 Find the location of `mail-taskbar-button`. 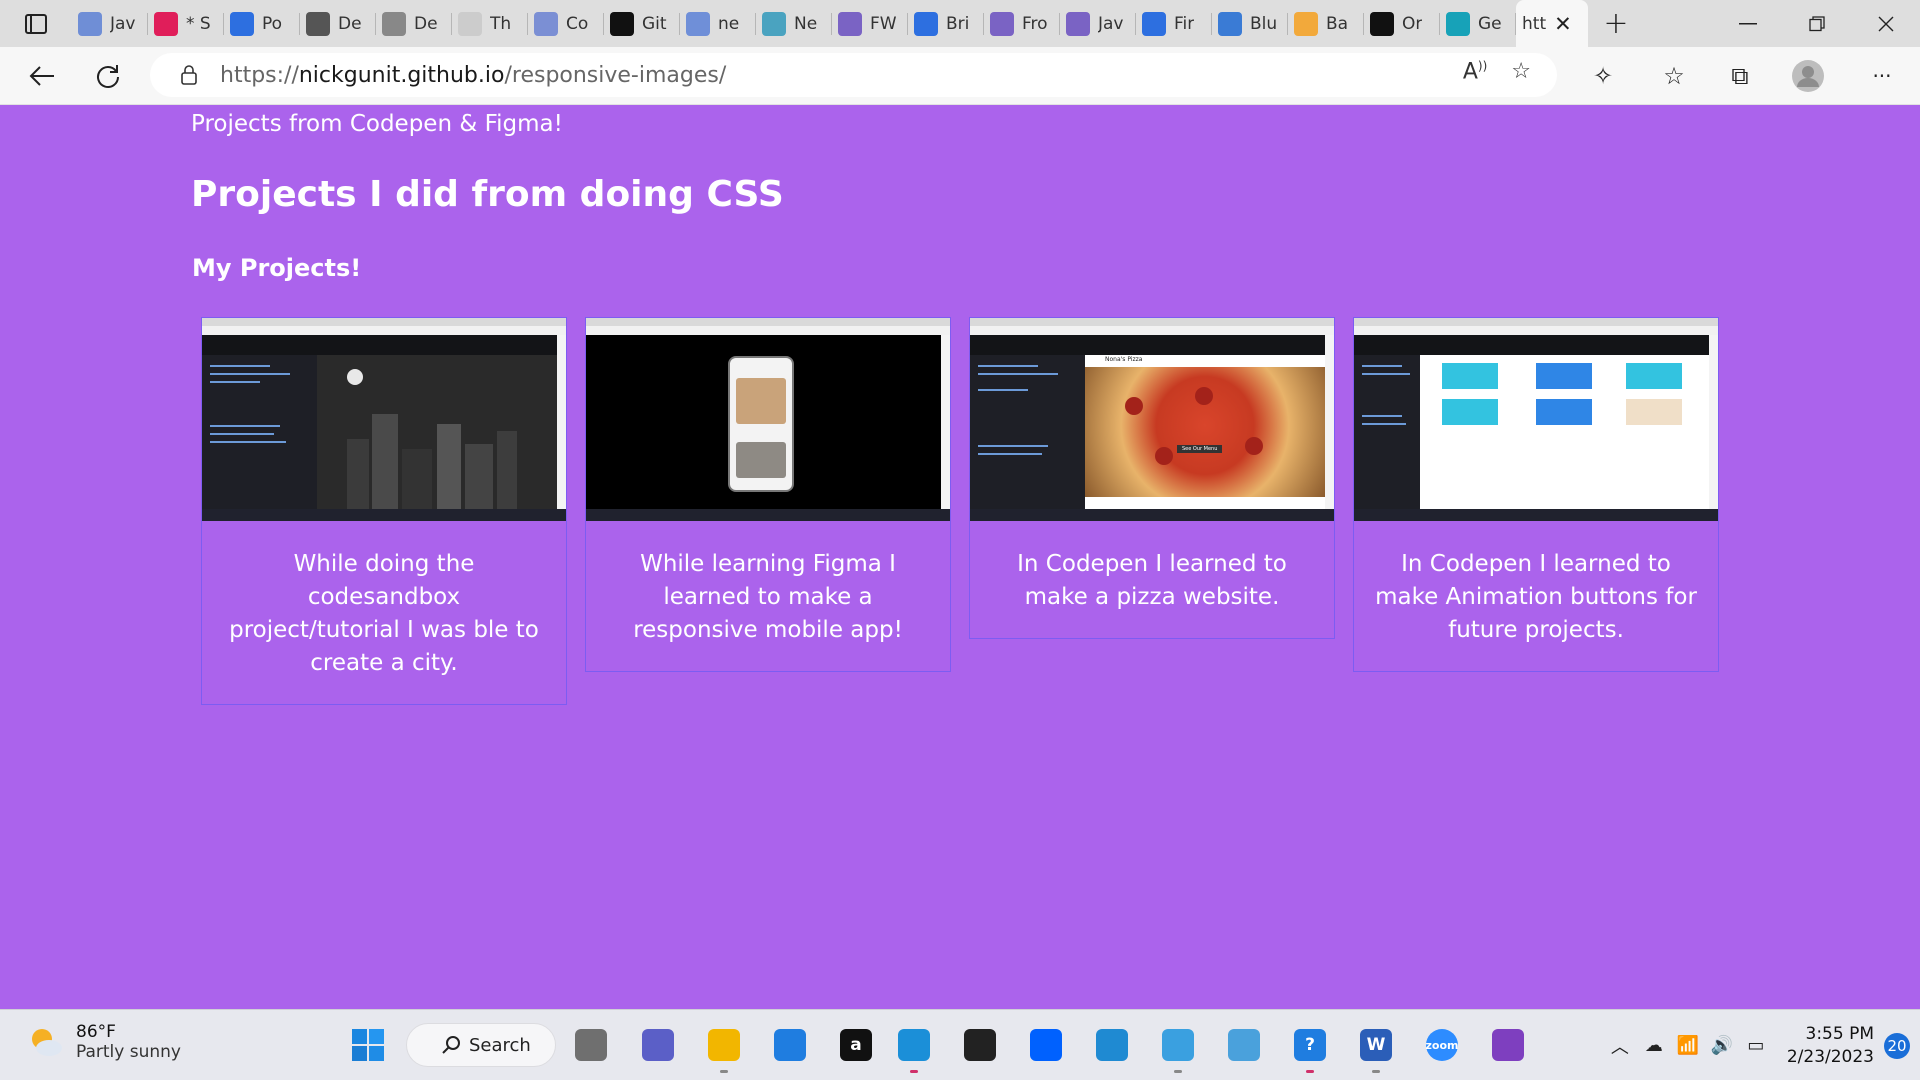

mail-taskbar-button is located at coordinates (790, 1045).